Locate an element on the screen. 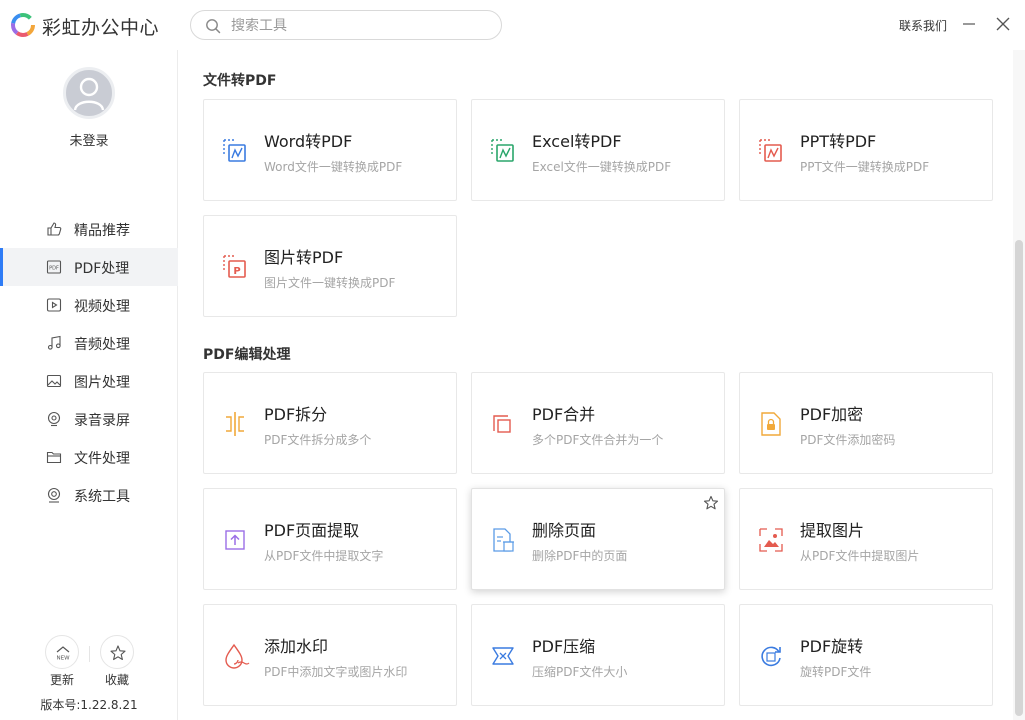 The width and height of the screenshot is (1025, 720). card-title: Excel转PDF is located at coordinates (577, 141).